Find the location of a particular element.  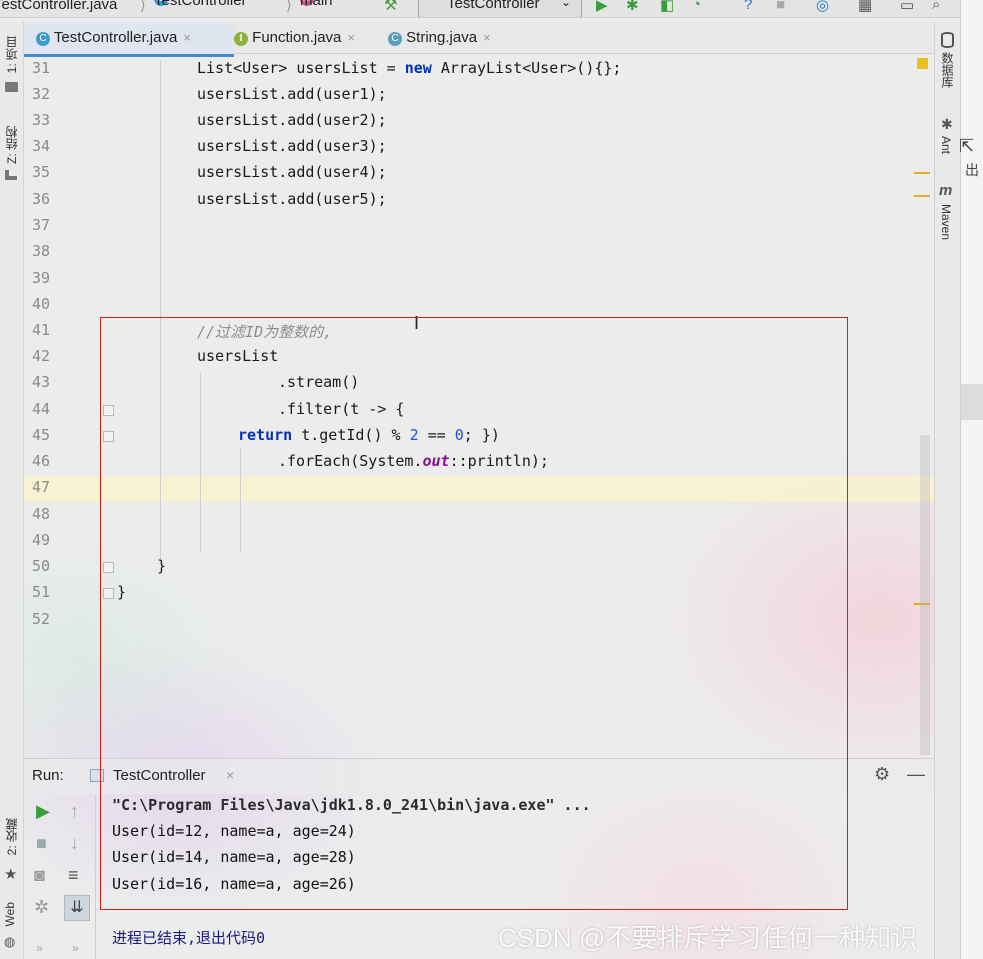

project-structure-icon: ▦ is located at coordinates (865, 7).